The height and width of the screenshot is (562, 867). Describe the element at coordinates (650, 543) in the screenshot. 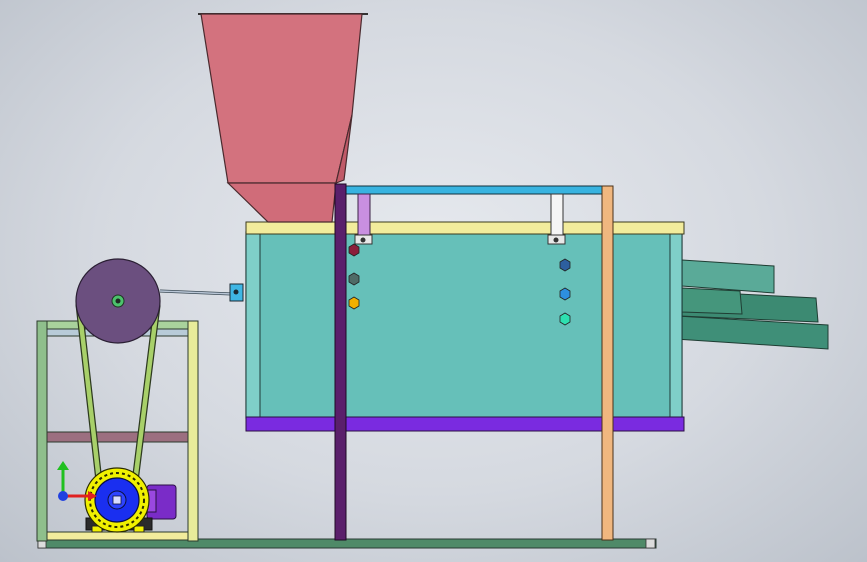

I see `base-rail-end-right` at that location.